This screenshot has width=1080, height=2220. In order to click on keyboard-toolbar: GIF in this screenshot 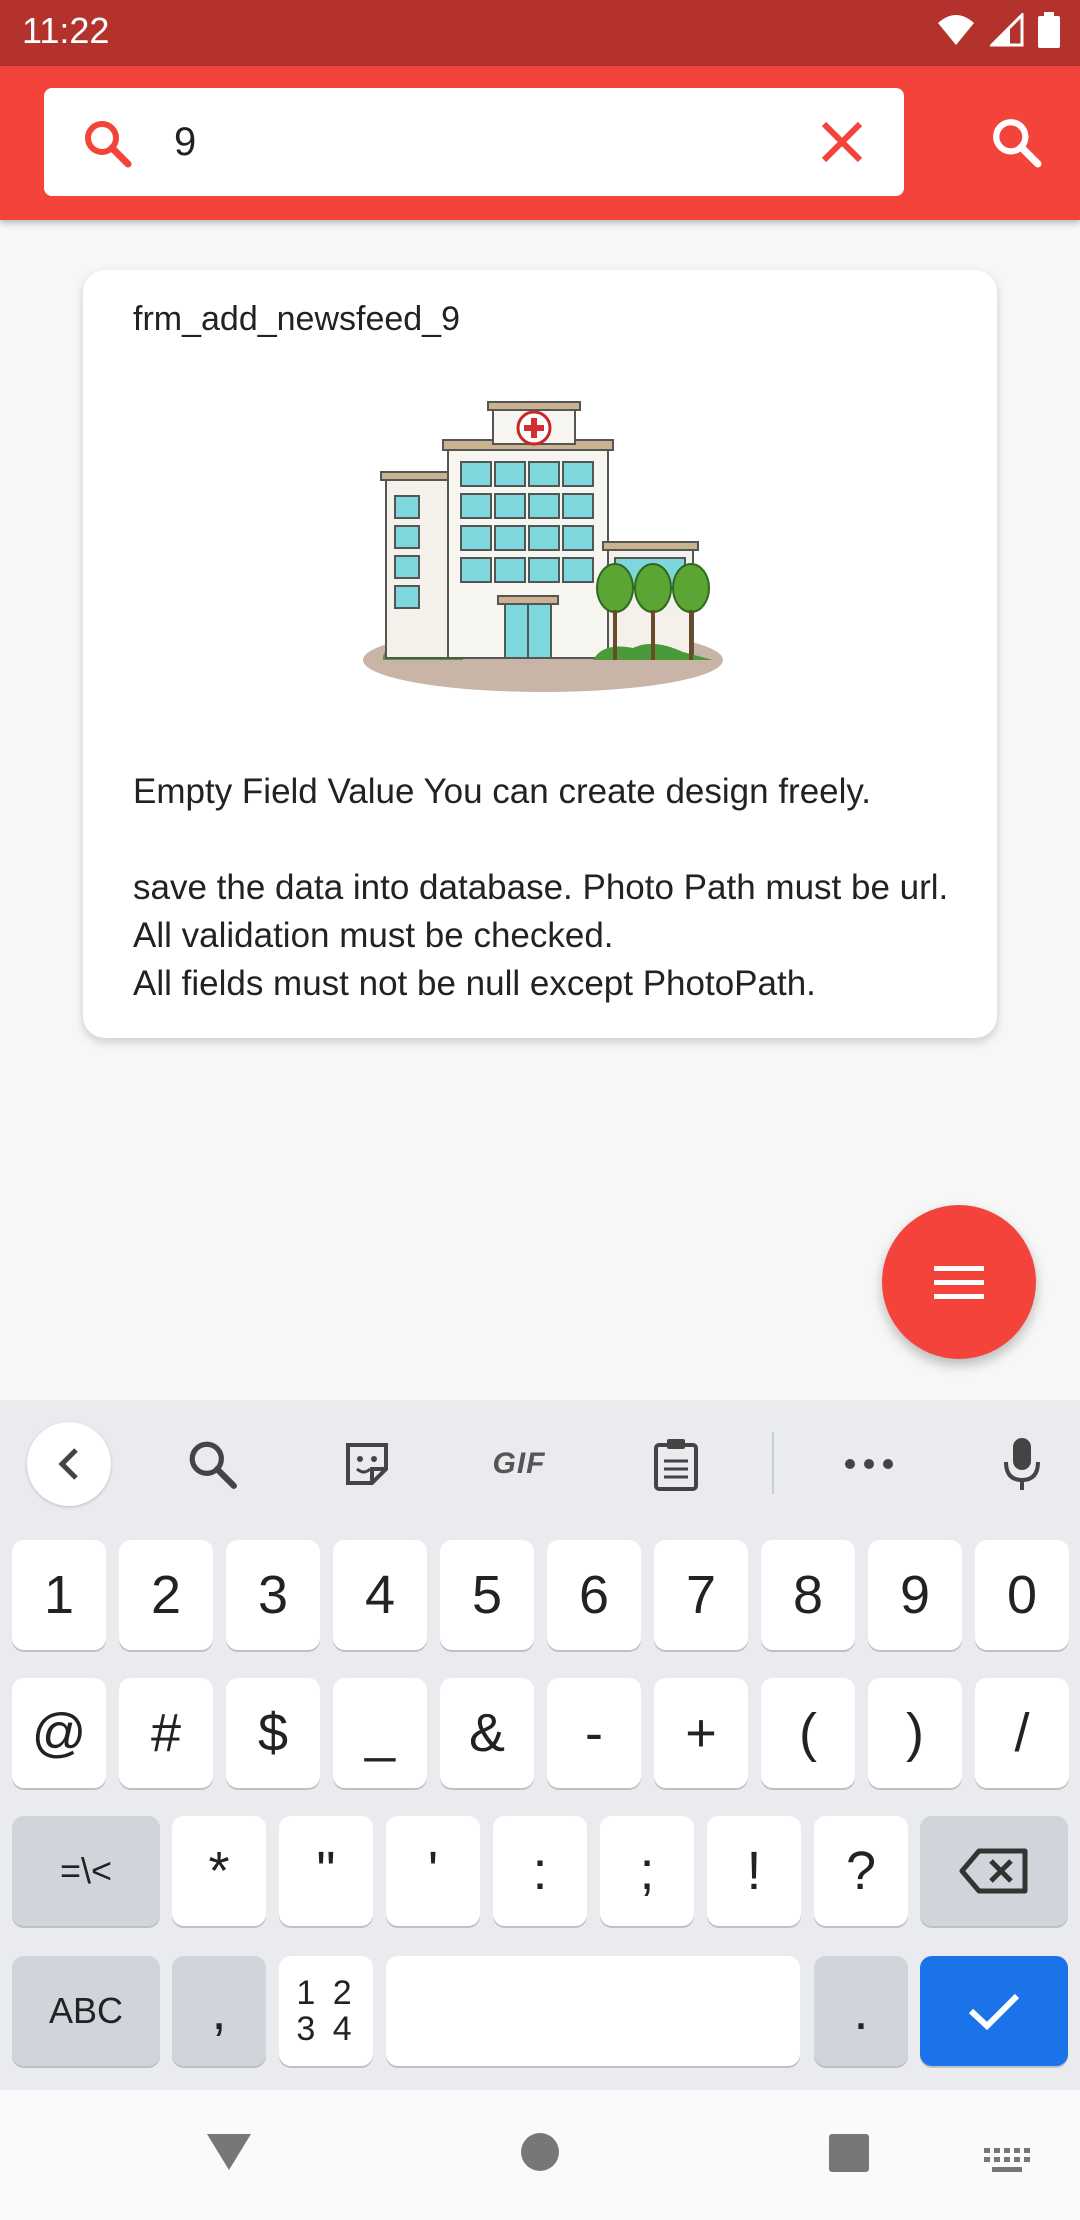, I will do `click(540, 1465)`.